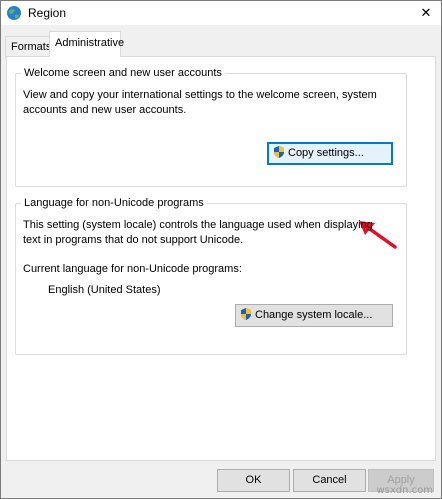 The image size is (442, 499). I want to click on welcome-group-legend: Welcome screen and new user accounts, so click(123, 73).